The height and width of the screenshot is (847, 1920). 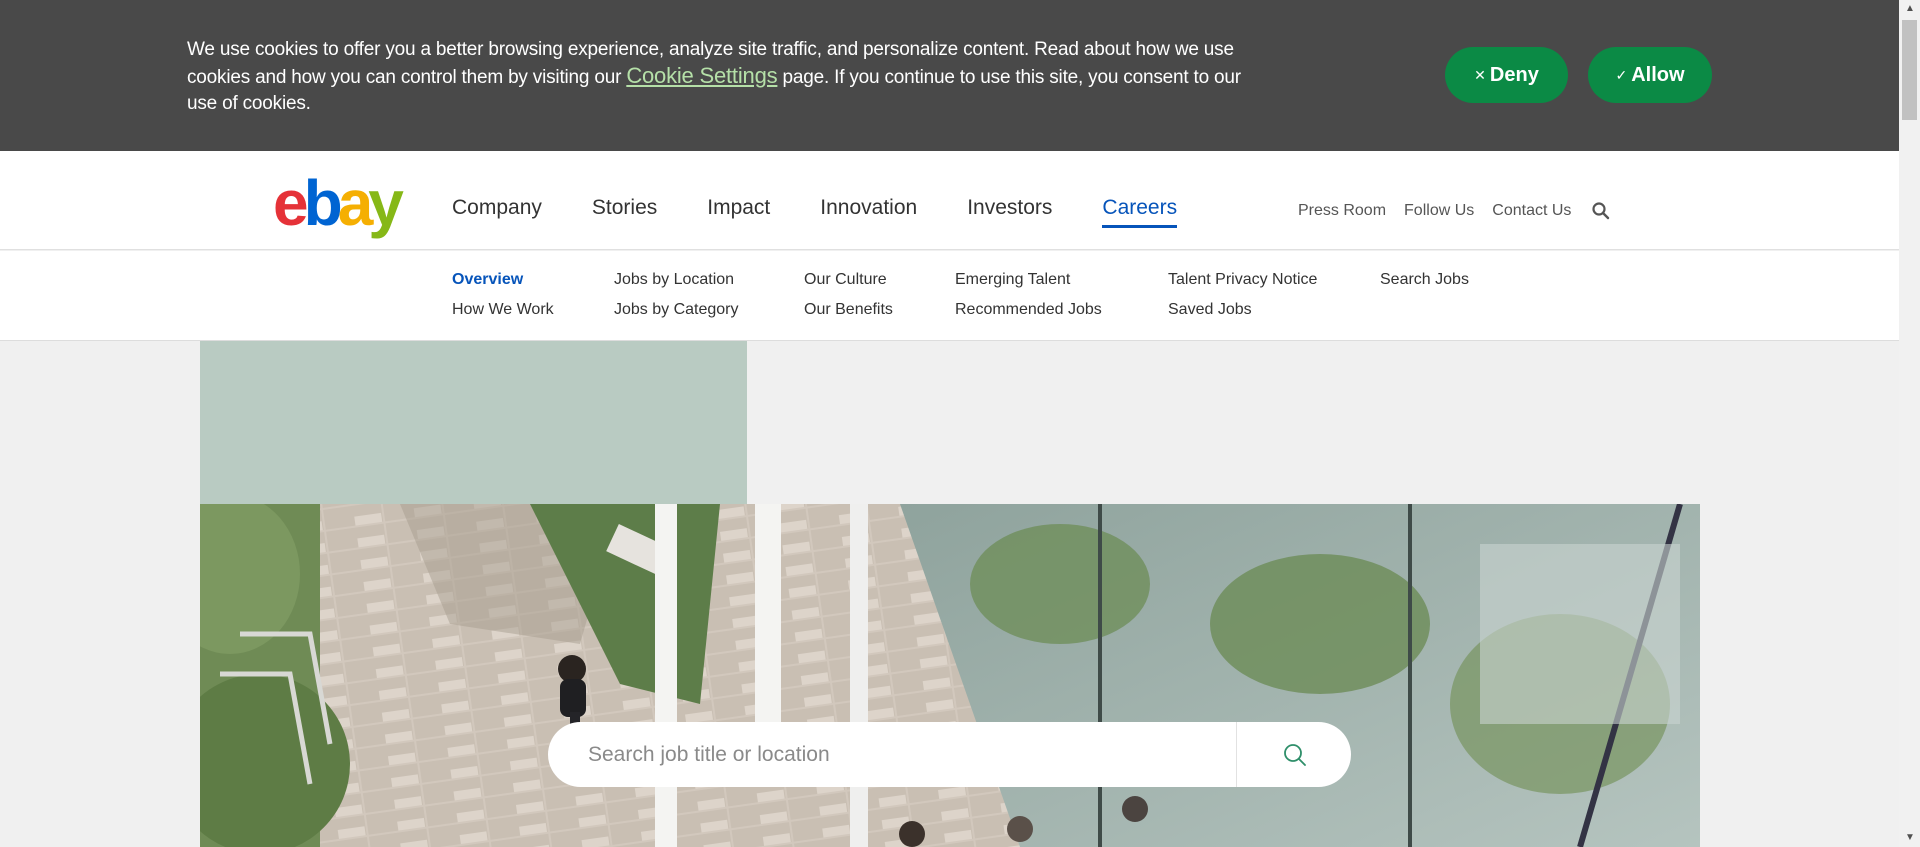 I want to click on subnav-recommended-jobs: Recommended Jobs, so click(x=1028, y=310).